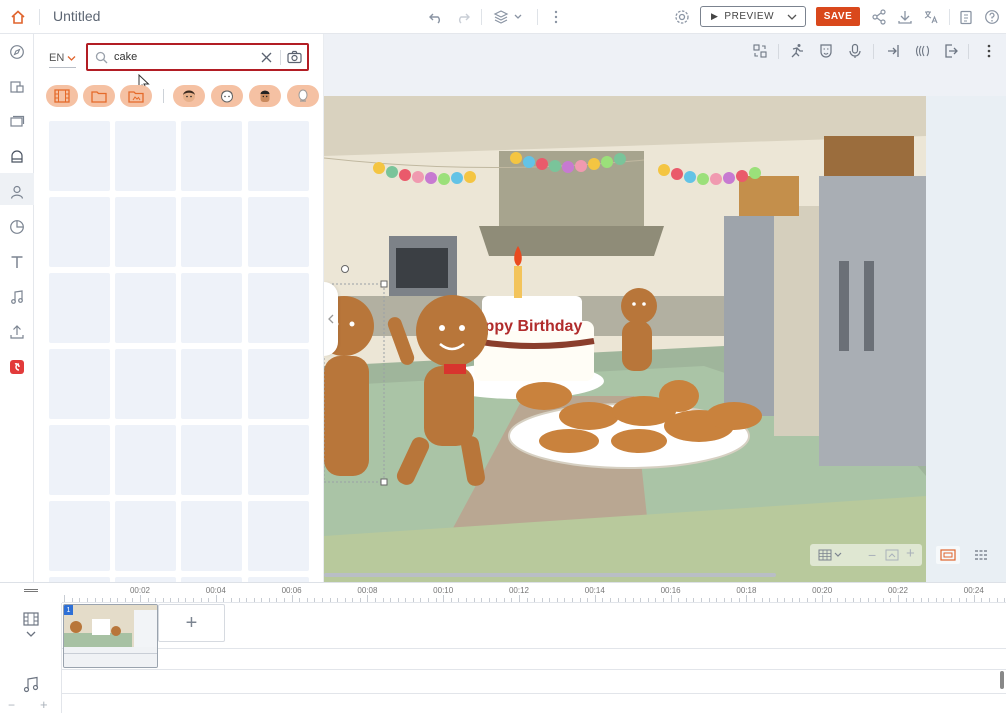  Describe the element at coordinates (11, 705) in the screenshot. I see `collapse-tracks-icon: −` at that location.